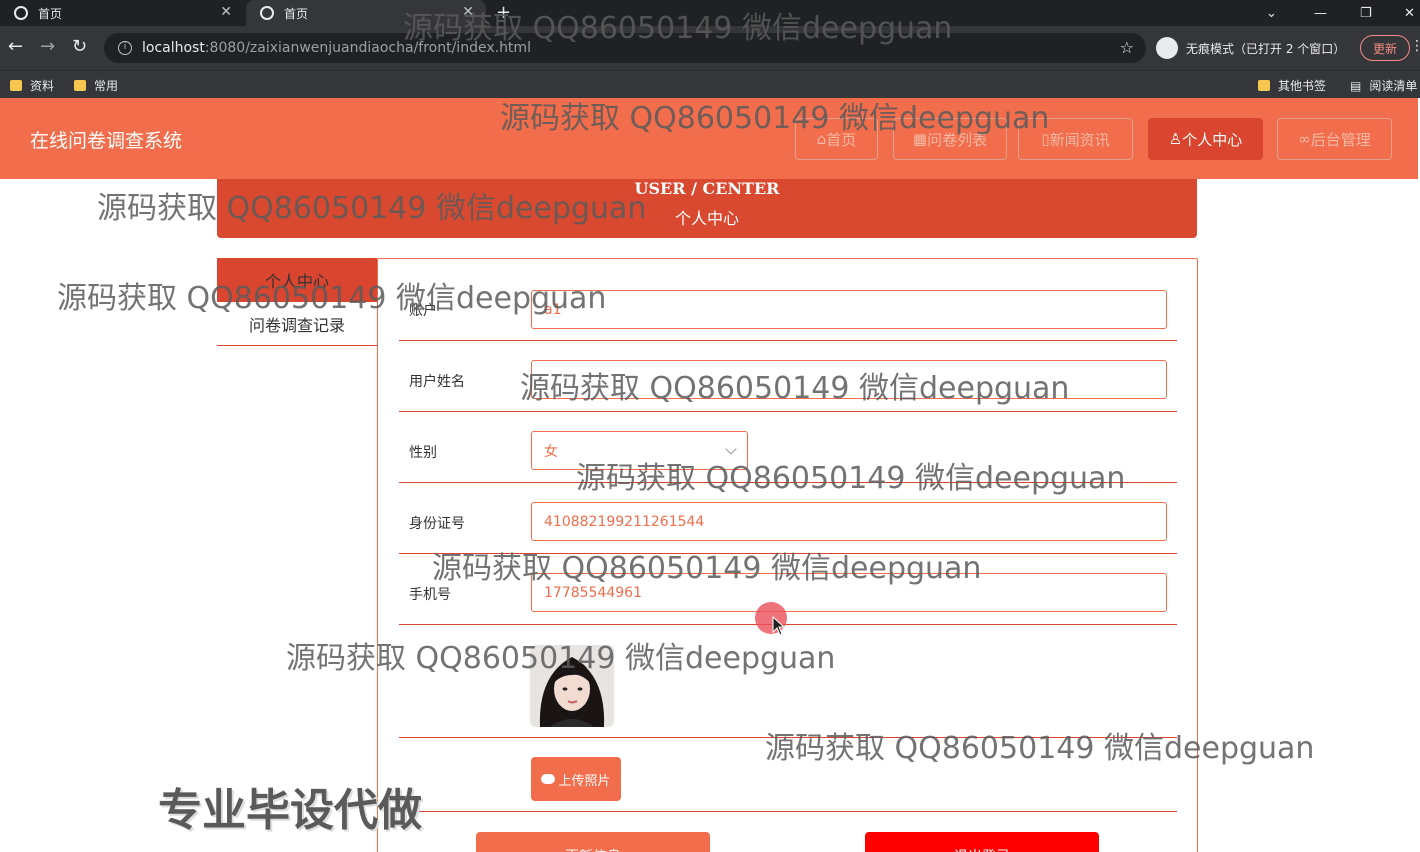 This screenshot has width=1420, height=852. What do you see at coordinates (1079, 139) in the screenshot?
I see `nav-label: 新闻资讯` at bounding box center [1079, 139].